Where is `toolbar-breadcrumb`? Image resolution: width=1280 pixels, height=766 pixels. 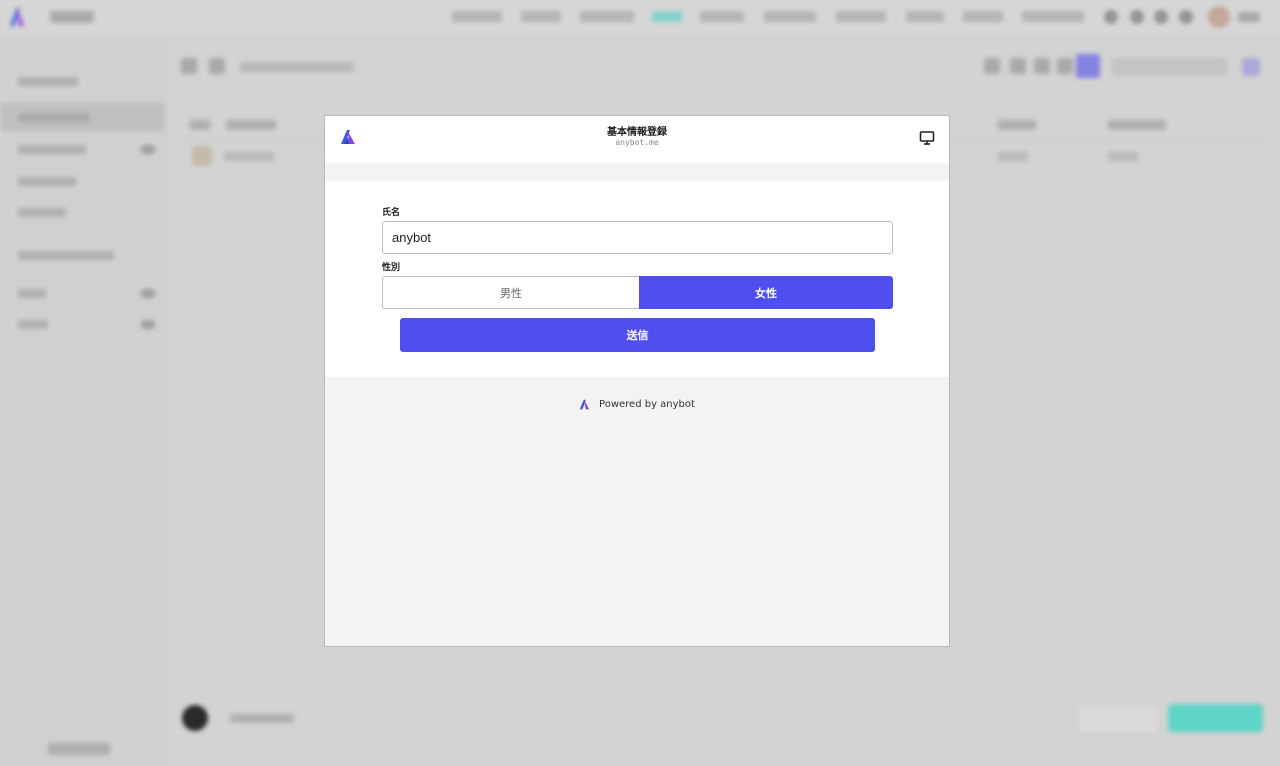
toolbar-breadcrumb is located at coordinates (297, 67).